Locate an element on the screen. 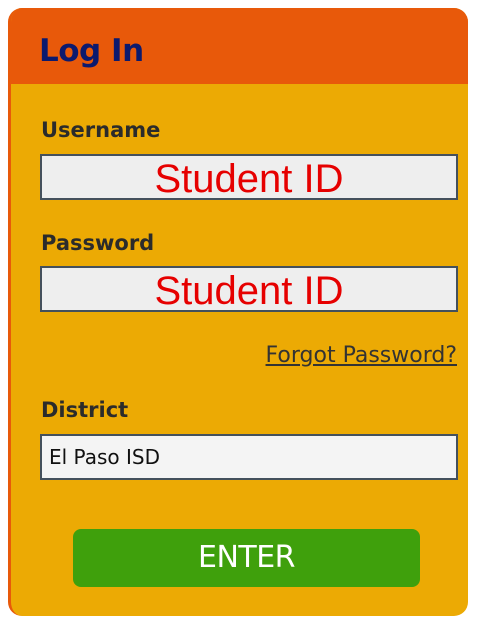  enter-button: ENTER is located at coordinates (246, 558).